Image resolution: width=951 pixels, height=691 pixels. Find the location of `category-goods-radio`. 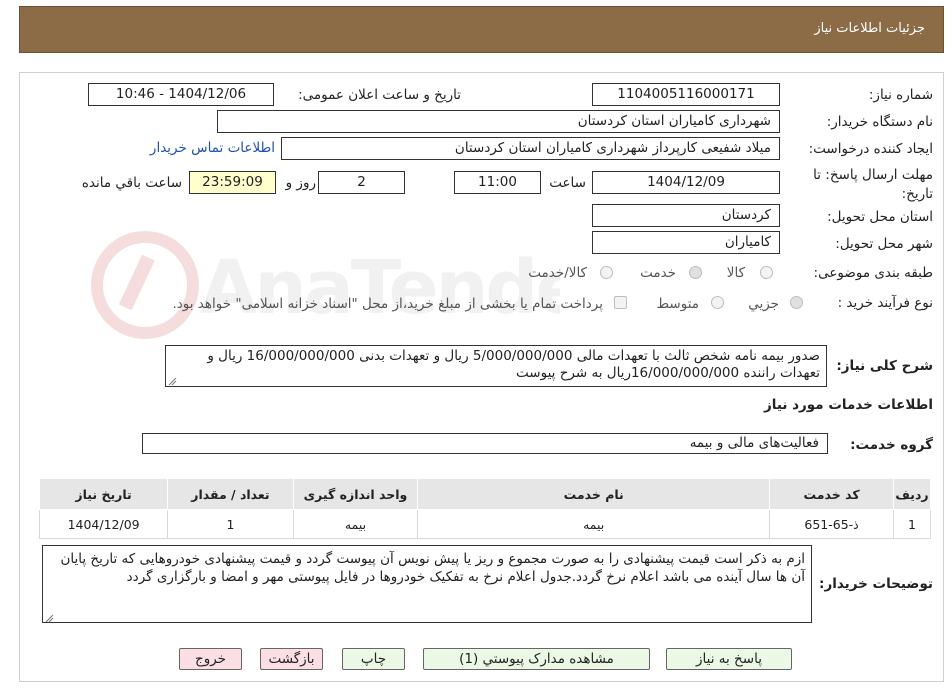

category-goods-radio is located at coordinates (766, 272).